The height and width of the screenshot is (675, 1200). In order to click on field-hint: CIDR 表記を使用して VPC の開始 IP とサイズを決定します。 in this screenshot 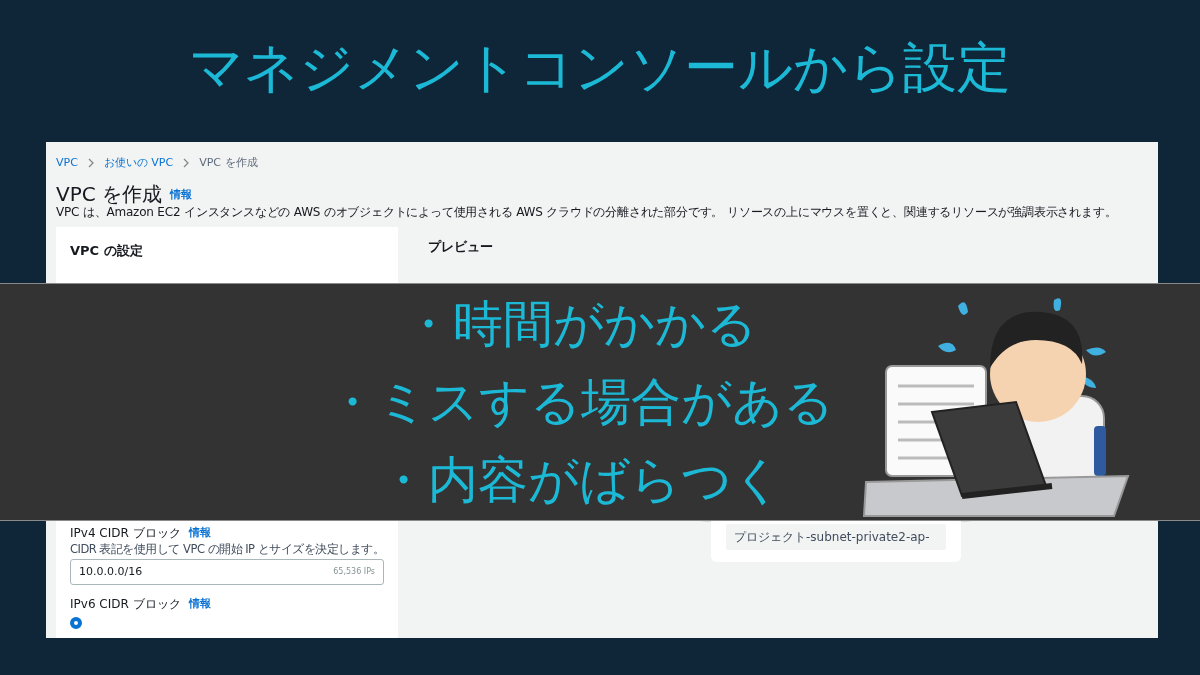, I will do `click(227, 549)`.